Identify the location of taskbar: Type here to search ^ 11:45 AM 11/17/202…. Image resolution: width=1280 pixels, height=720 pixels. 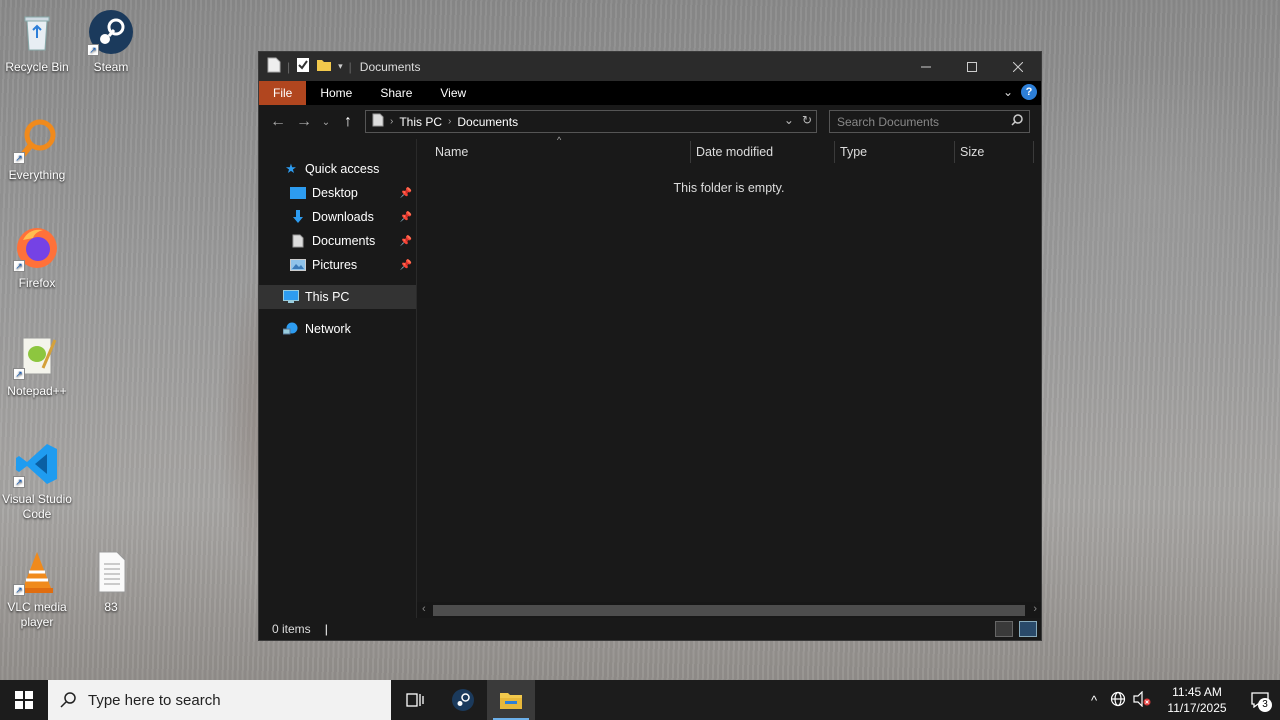
(640, 700).